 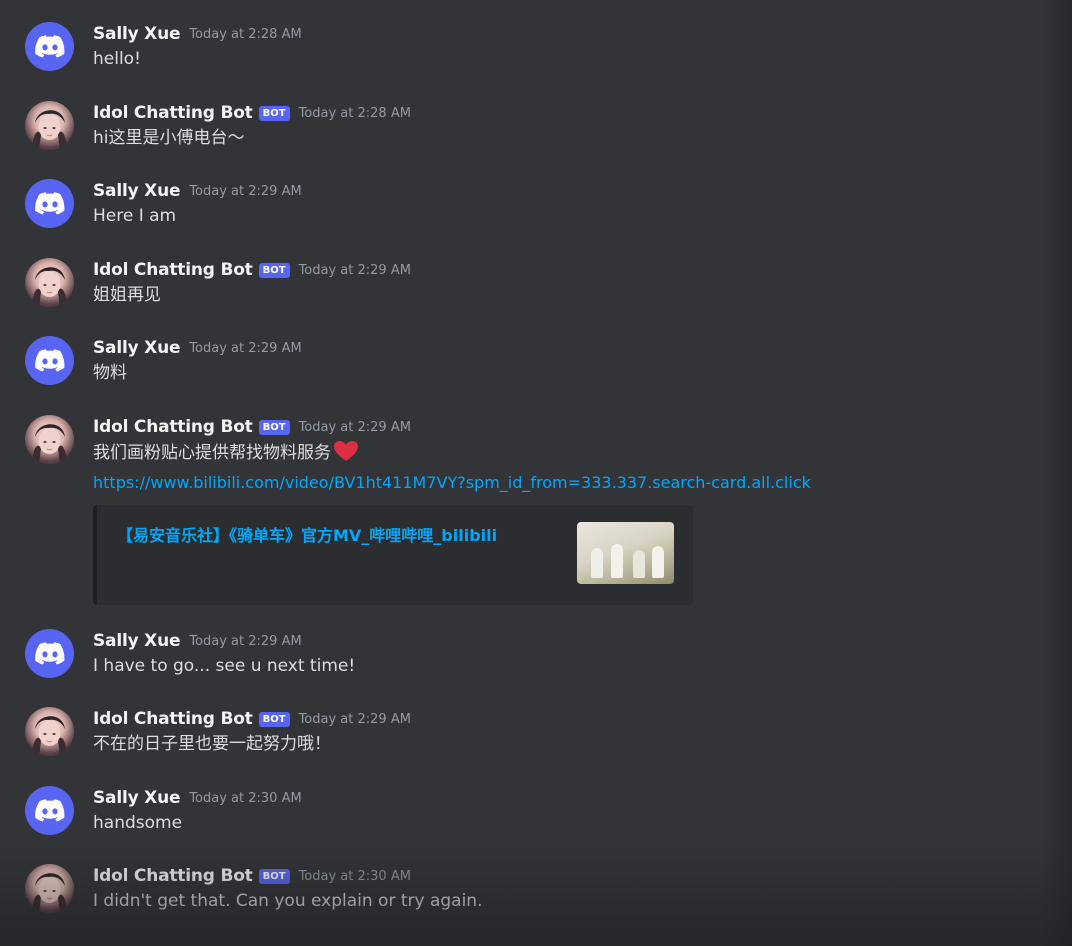 What do you see at coordinates (117, 59) in the screenshot?
I see `message-text: hello!` at bounding box center [117, 59].